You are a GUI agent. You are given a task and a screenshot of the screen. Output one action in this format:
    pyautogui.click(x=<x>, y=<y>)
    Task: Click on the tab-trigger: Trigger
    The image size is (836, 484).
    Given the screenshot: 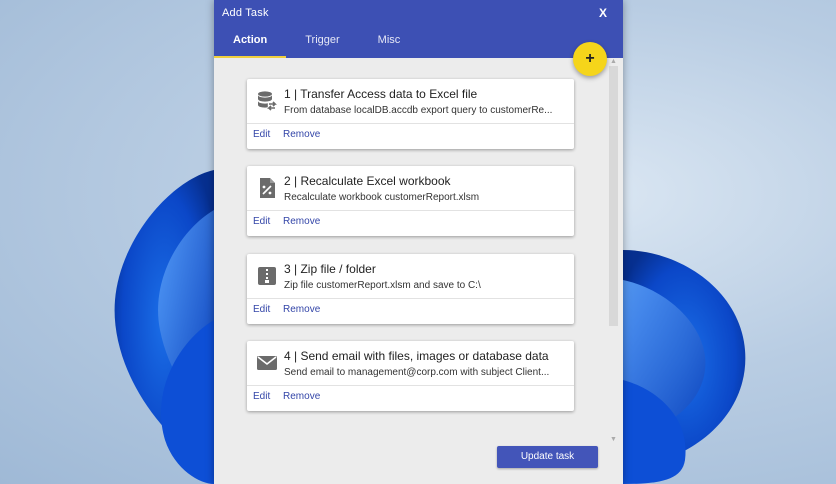 What is the action you would take?
    pyautogui.click(x=322, y=43)
    